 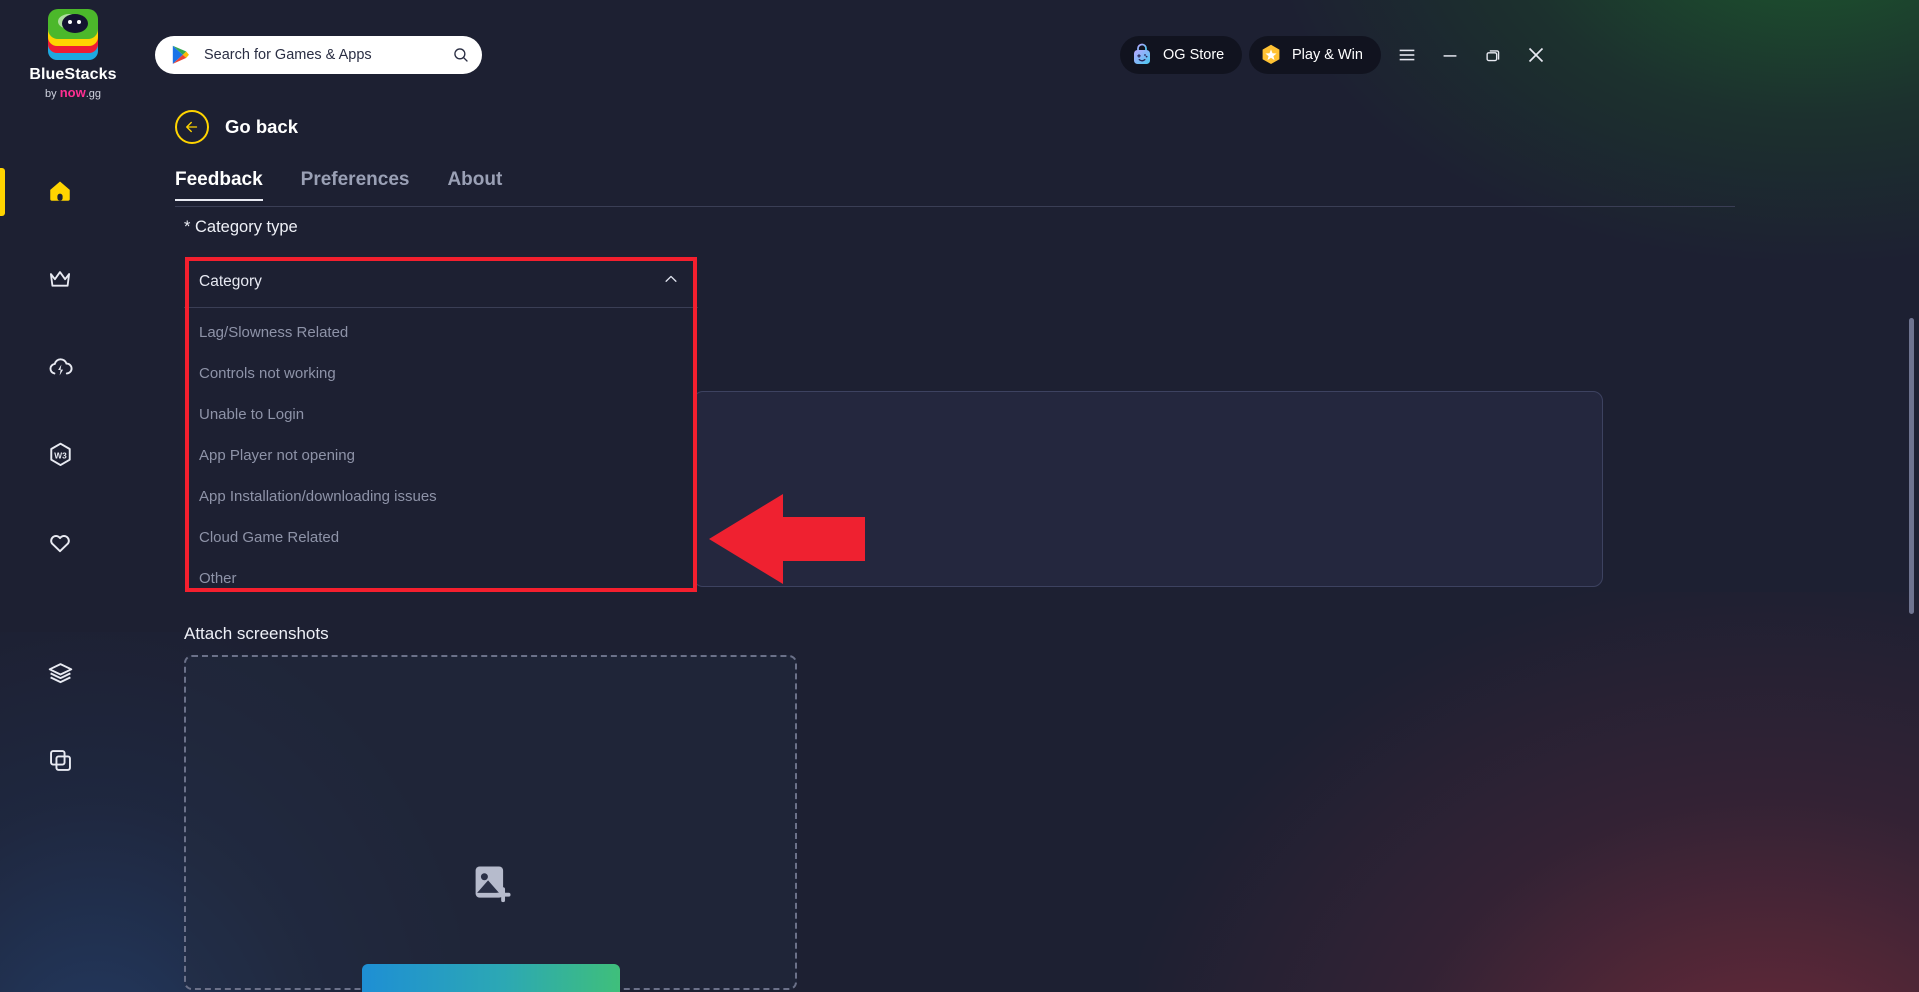 What do you see at coordinates (326, 55) in the screenshot?
I see `search-input: Search for Games & Apps` at bounding box center [326, 55].